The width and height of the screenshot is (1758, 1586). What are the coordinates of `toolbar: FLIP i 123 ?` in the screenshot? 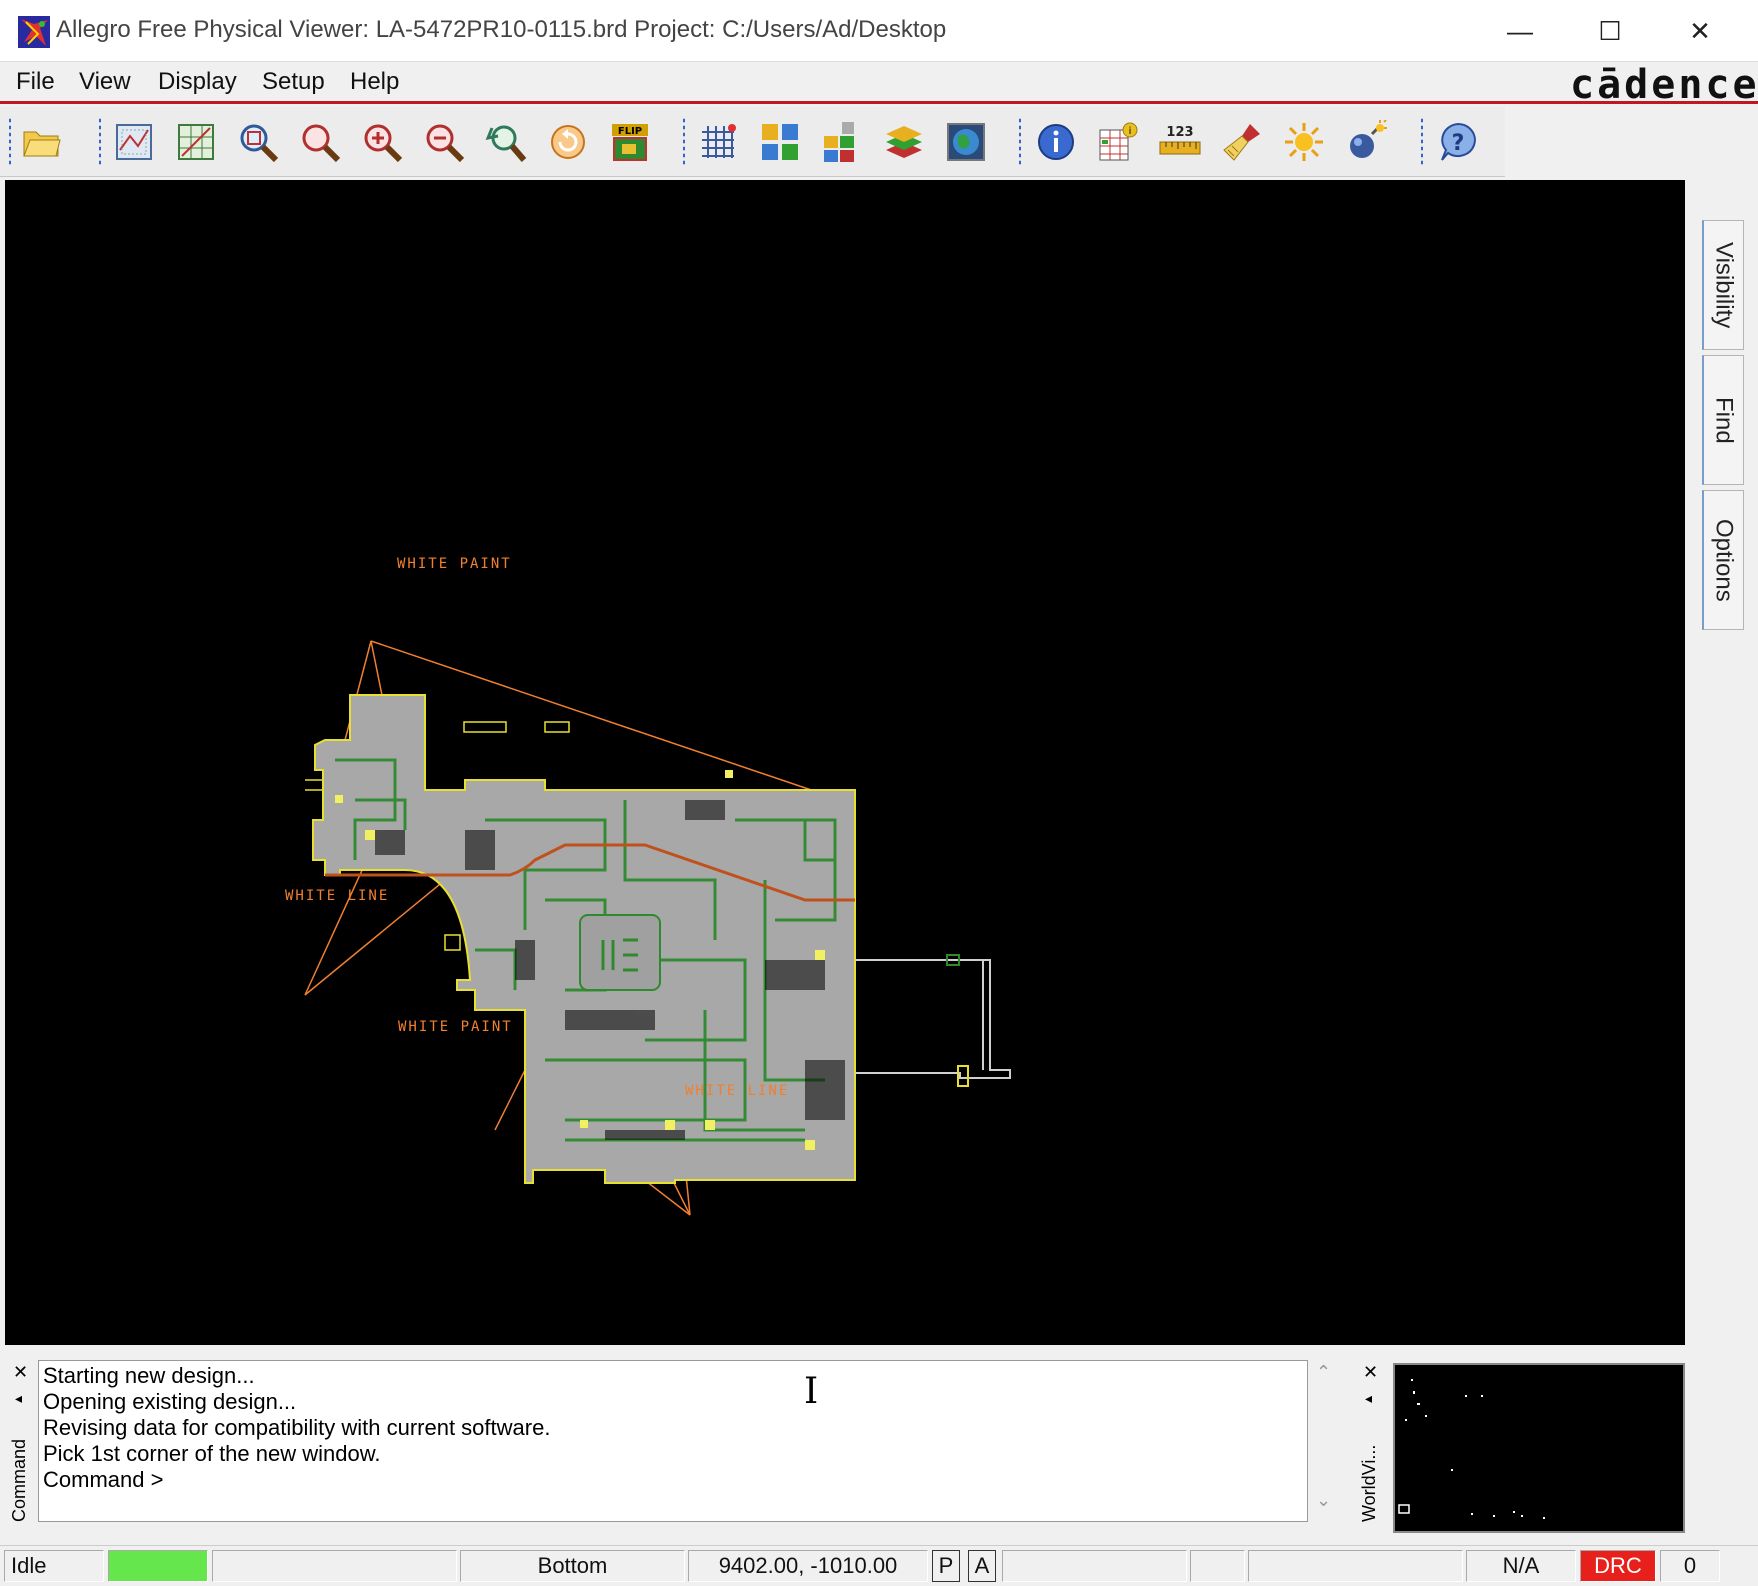 It's located at (752, 142).